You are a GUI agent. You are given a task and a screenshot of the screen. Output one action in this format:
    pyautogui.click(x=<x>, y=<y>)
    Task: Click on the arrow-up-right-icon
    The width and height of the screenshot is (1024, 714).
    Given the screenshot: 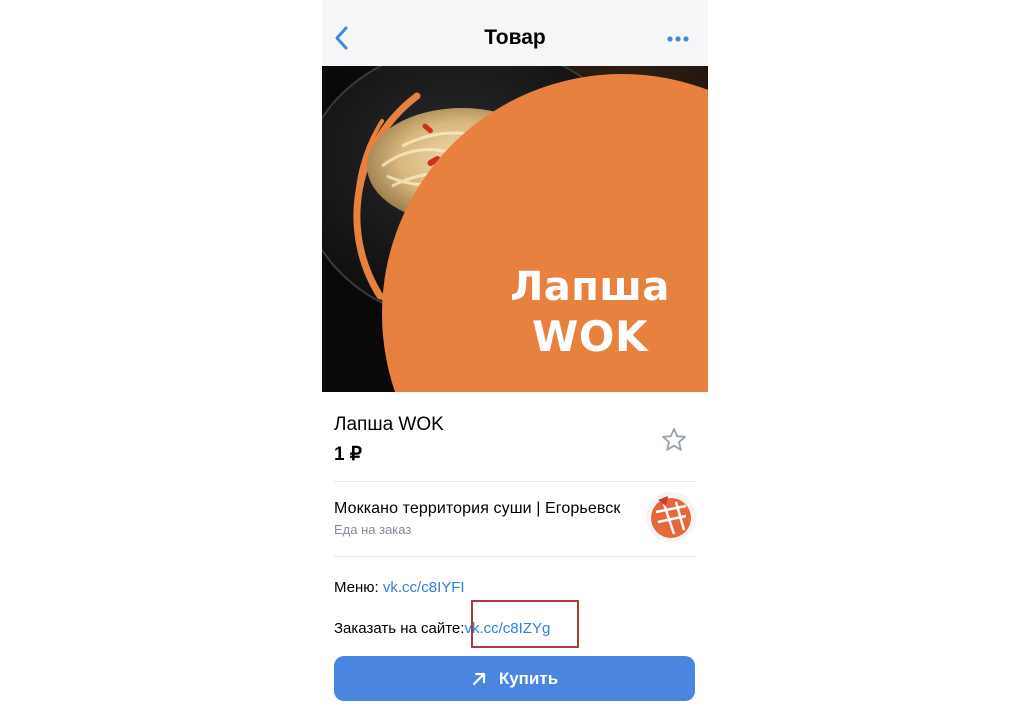 What is the action you would take?
    pyautogui.click(x=478, y=678)
    